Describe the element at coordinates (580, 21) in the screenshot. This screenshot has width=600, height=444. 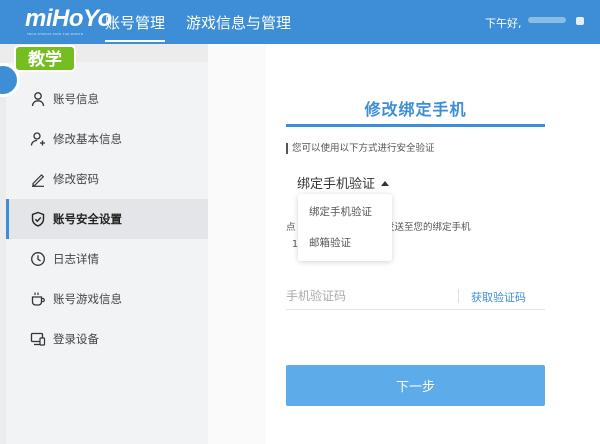
I see `notification-icon` at that location.